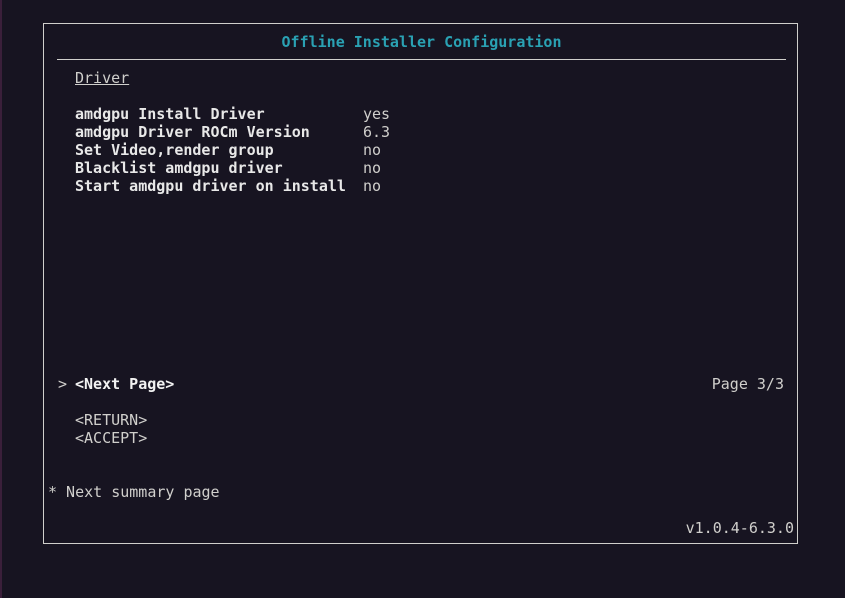 This screenshot has height=598, width=845. What do you see at coordinates (179, 168) in the screenshot?
I see `setting-blacklist-driver-label: Blacklist amdgpu driver` at bounding box center [179, 168].